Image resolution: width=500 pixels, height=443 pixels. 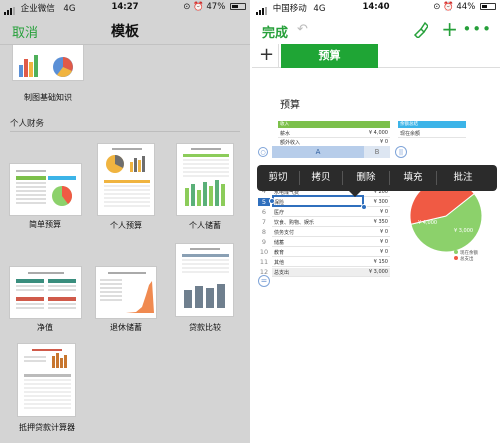 What do you see at coordinates (329, 56) in the screenshot?
I see `tab-budget: 预算` at bounding box center [329, 56].